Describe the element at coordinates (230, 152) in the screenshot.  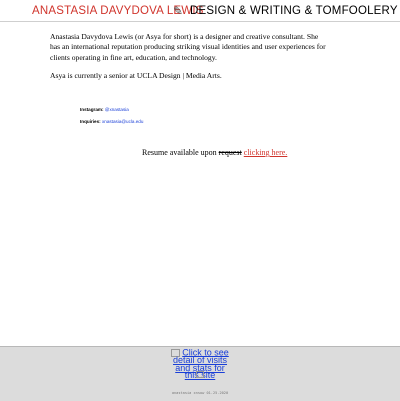
I see `resume-struck-word: request` at that location.